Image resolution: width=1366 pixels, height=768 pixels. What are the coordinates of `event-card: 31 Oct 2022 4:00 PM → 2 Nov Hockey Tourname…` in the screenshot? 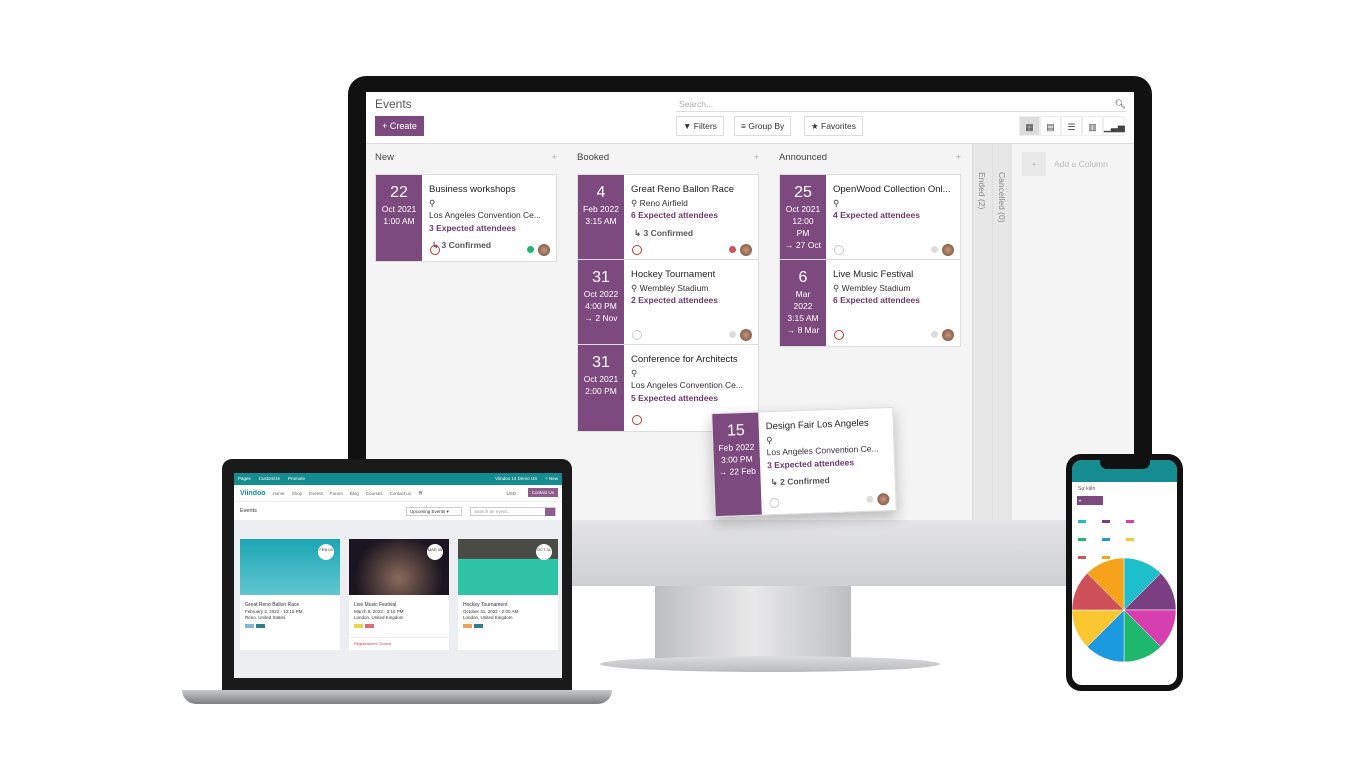 It's located at (668, 303).